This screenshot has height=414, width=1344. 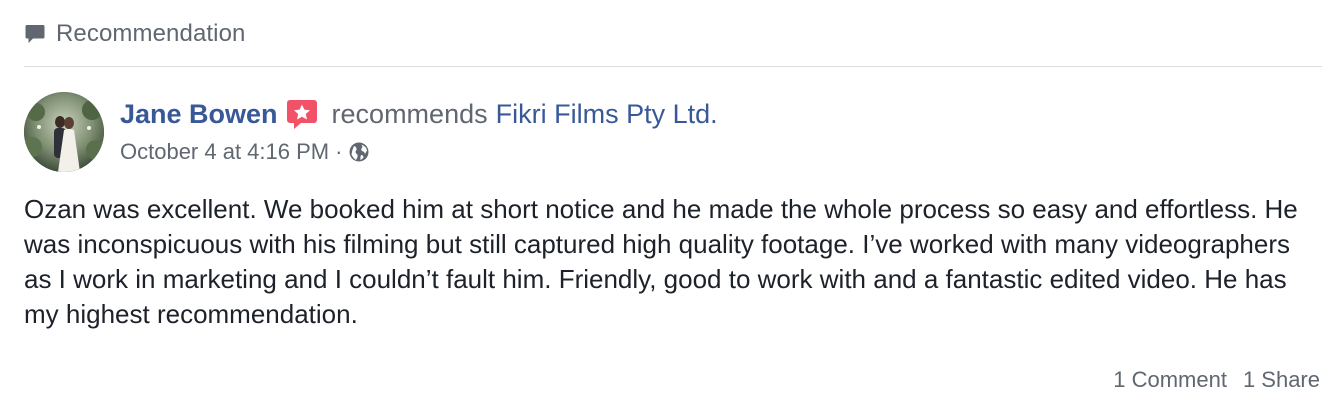 I want to click on avatar, so click(x=64, y=132).